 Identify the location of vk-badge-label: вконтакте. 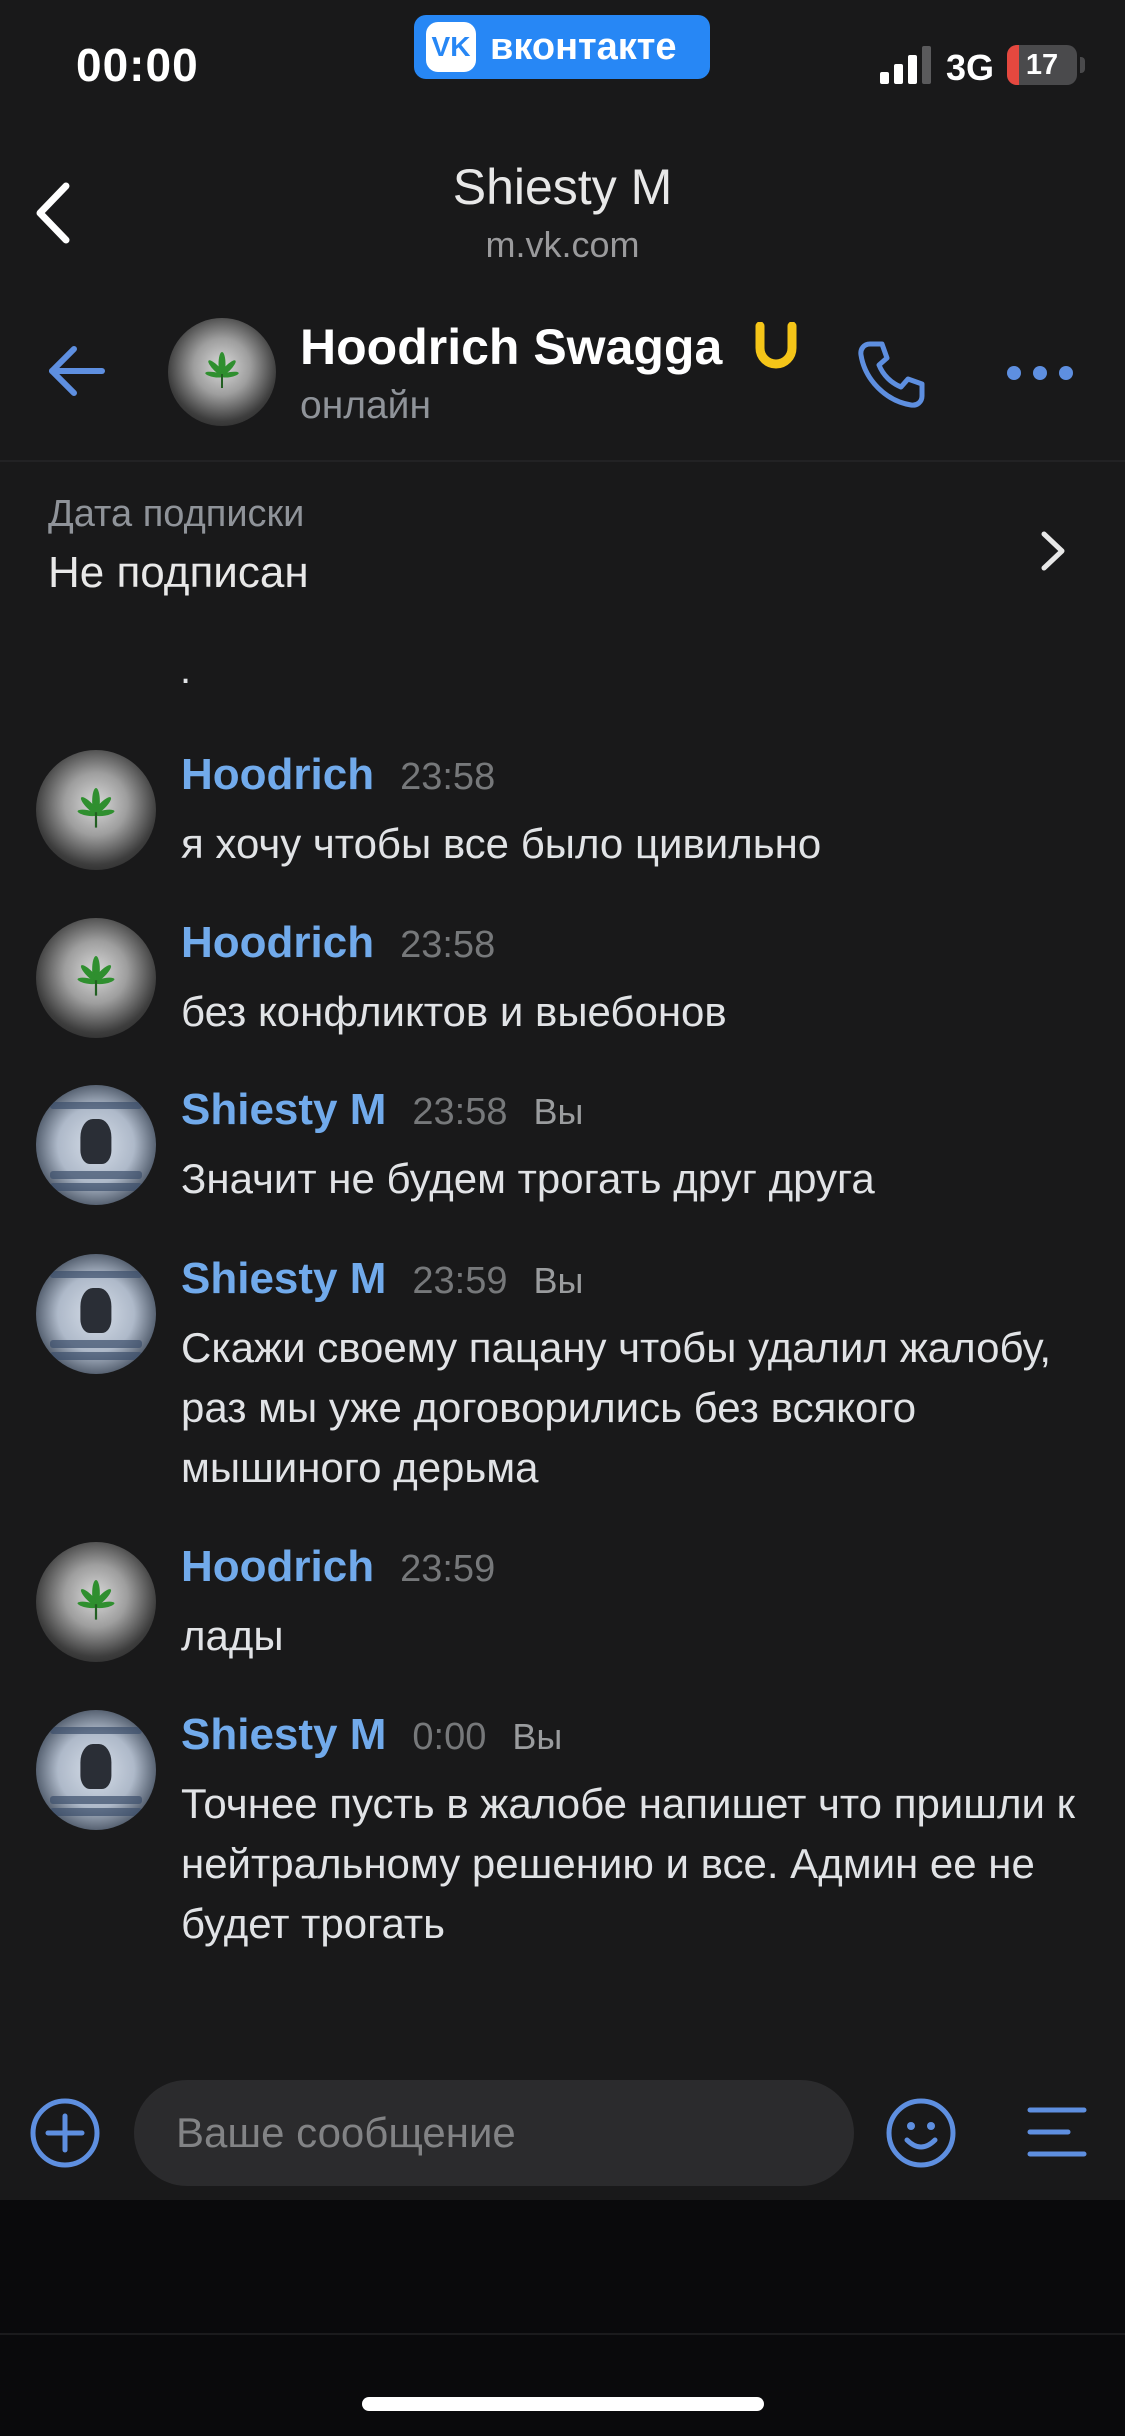
(583, 46).